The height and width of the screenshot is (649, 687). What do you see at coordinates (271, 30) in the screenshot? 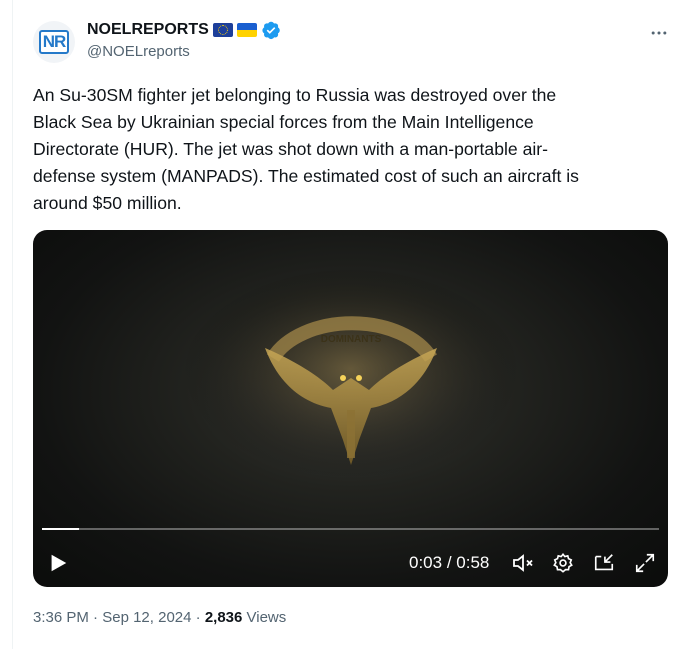
I see `verified-badge-icon` at bounding box center [271, 30].